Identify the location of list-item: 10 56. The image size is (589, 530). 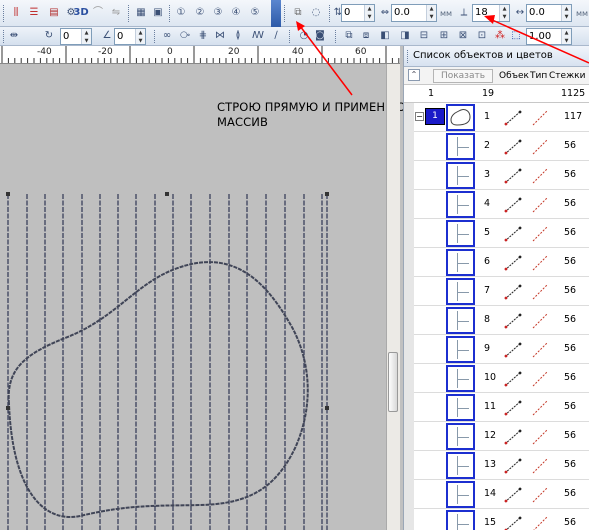
(496, 378).